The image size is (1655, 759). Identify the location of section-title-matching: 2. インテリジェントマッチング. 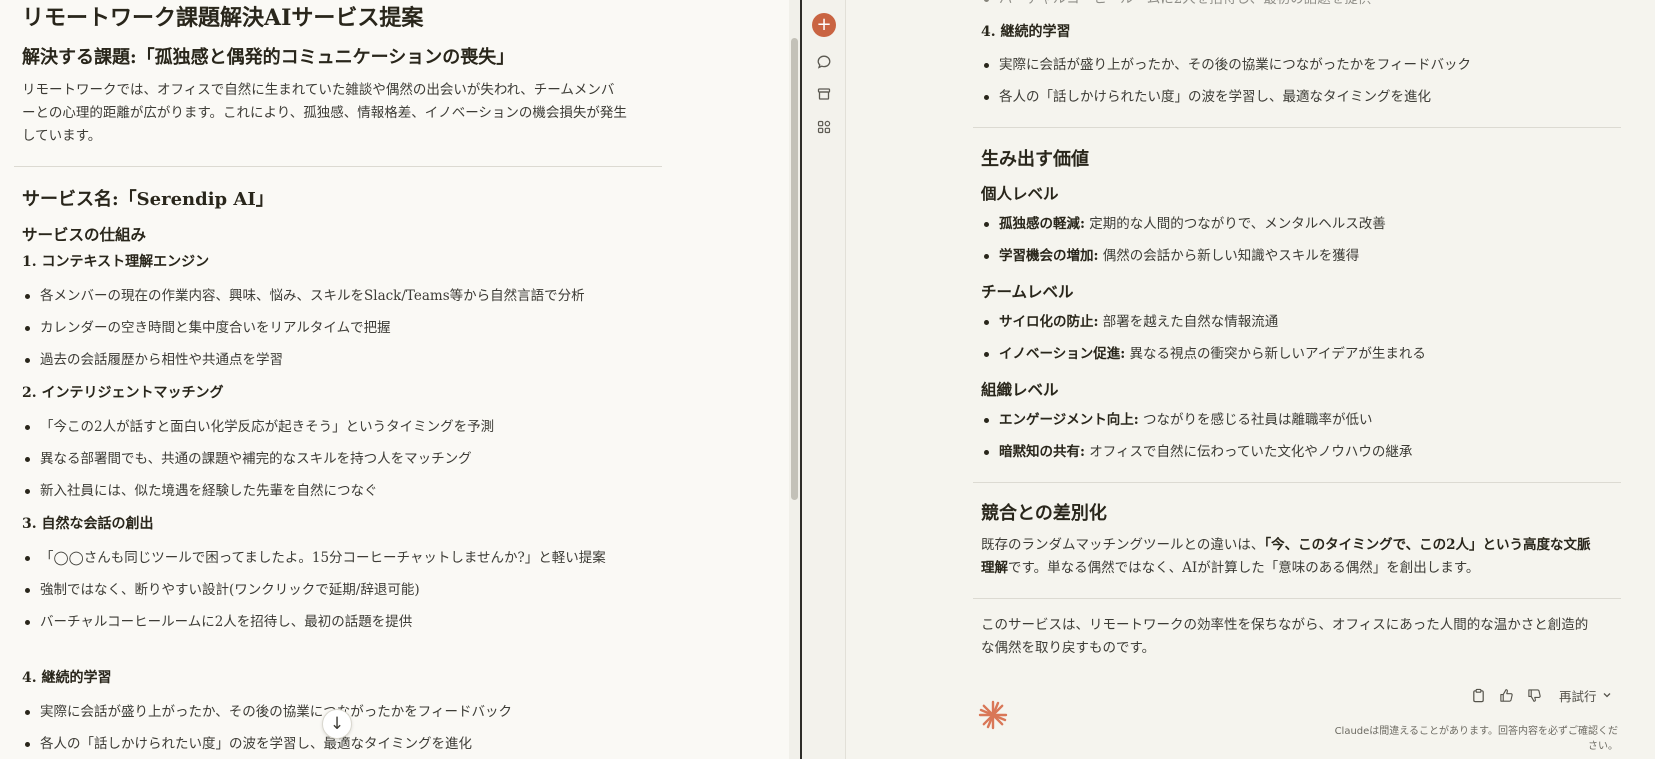
(123, 393).